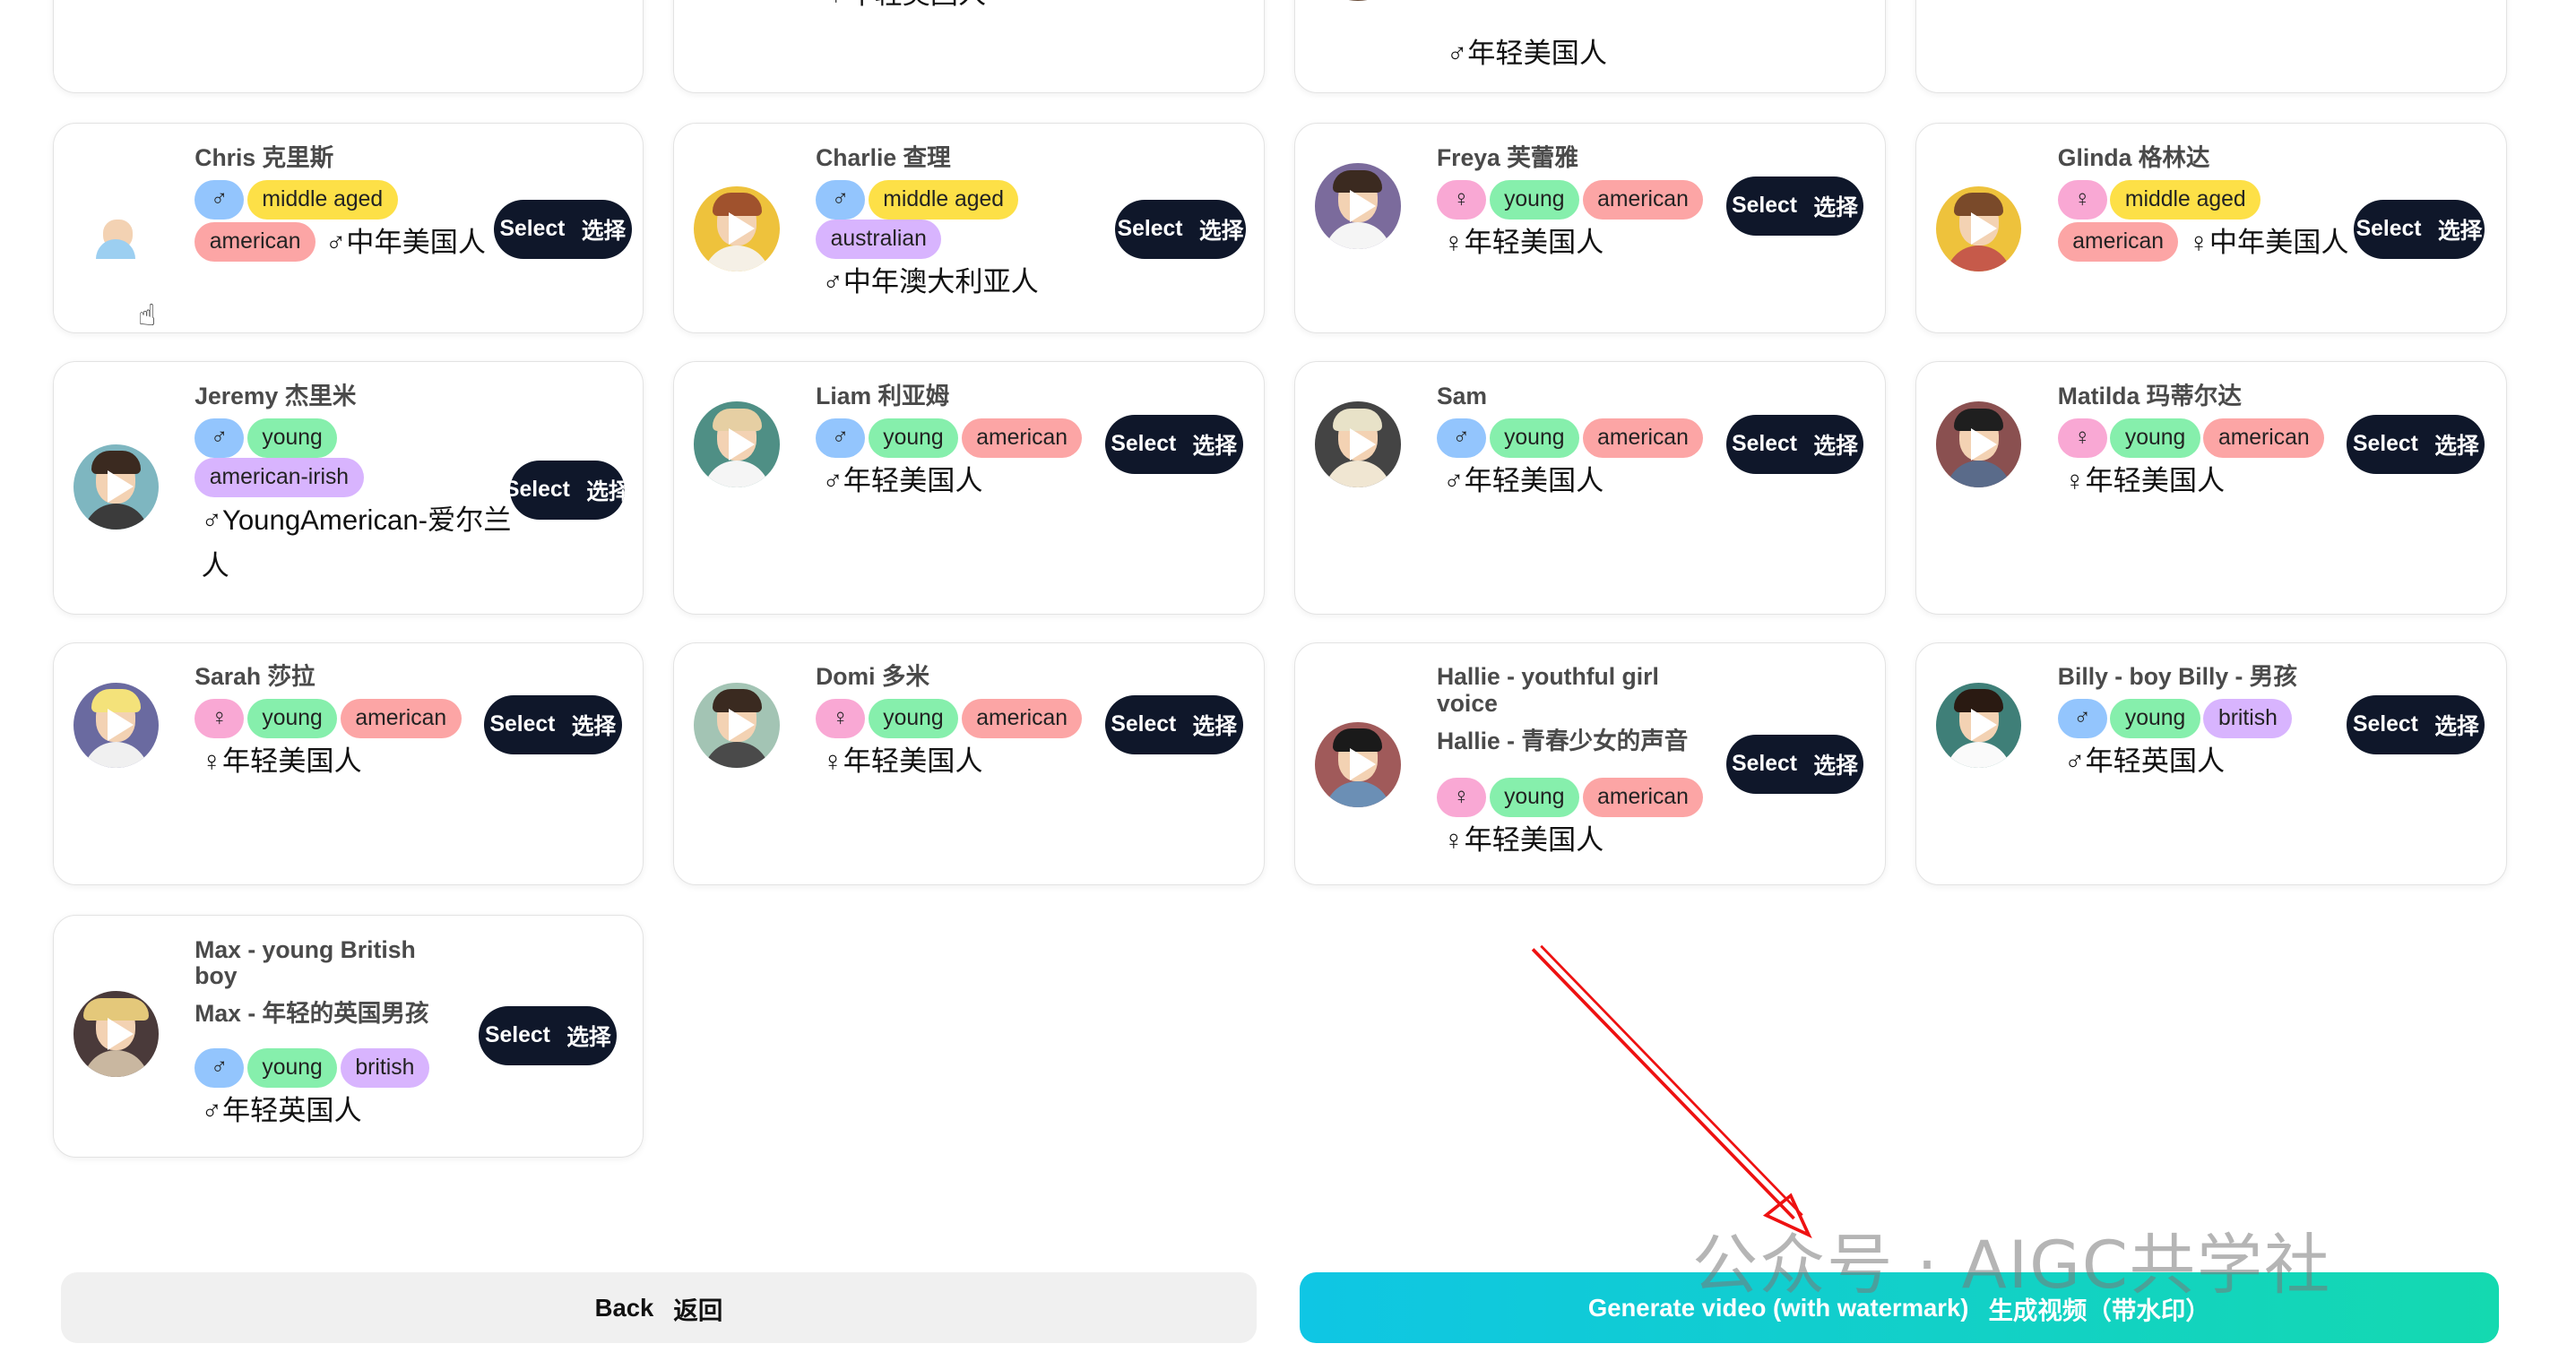  I want to click on hand-cursor-icon: ☝, so click(147, 314).